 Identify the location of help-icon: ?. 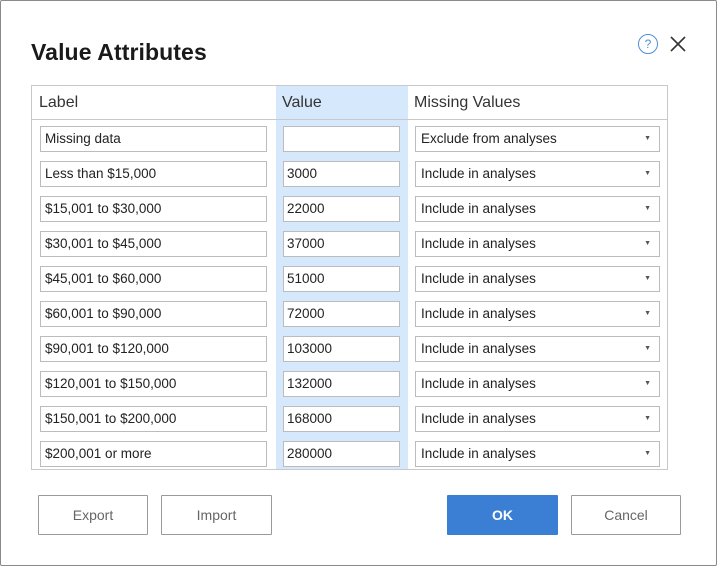
(648, 44).